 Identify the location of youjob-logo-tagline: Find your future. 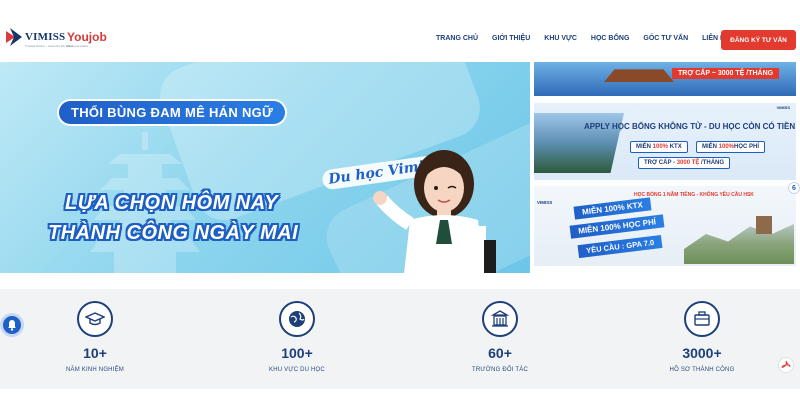
(78, 46).